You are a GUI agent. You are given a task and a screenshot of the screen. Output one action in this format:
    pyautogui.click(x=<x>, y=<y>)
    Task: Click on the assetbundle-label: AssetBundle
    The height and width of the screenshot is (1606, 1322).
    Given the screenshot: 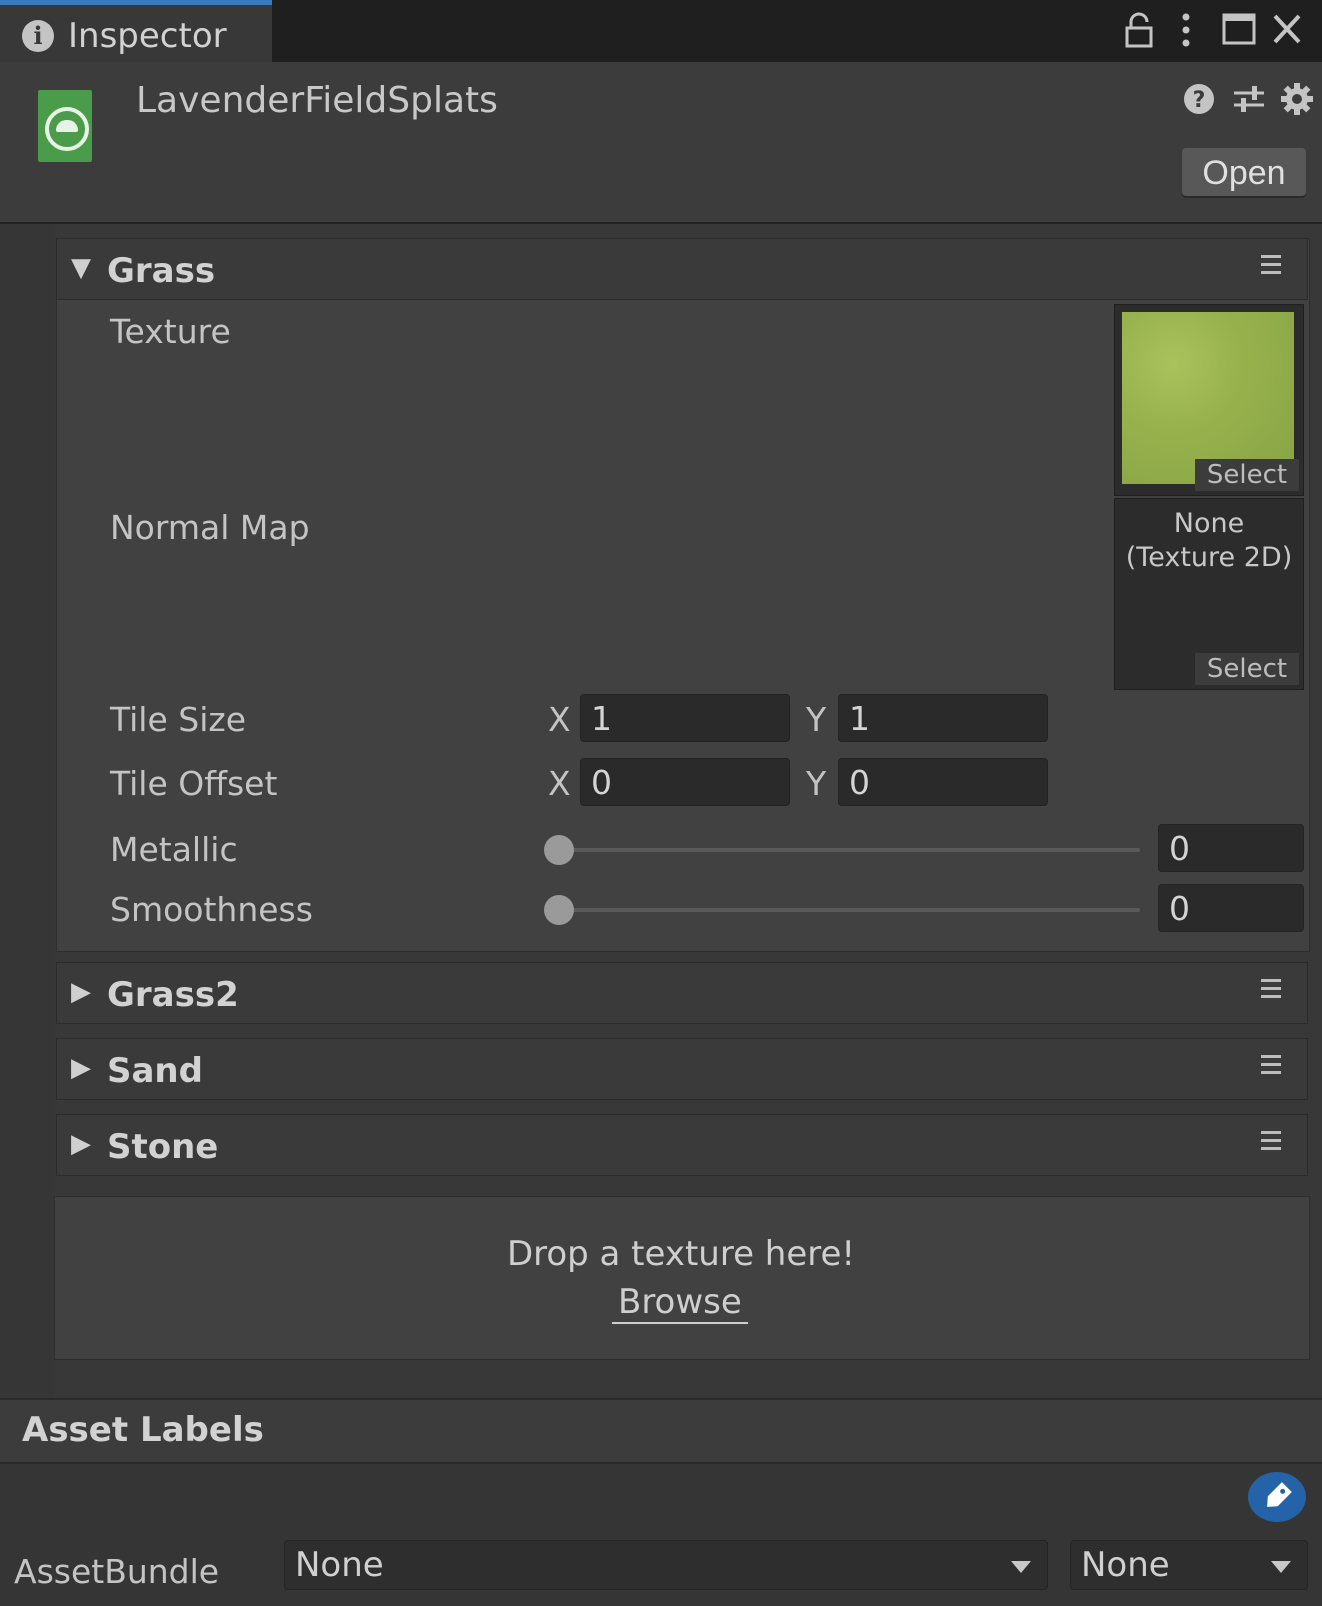 What is the action you would take?
    pyautogui.click(x=117, y=1571)
    